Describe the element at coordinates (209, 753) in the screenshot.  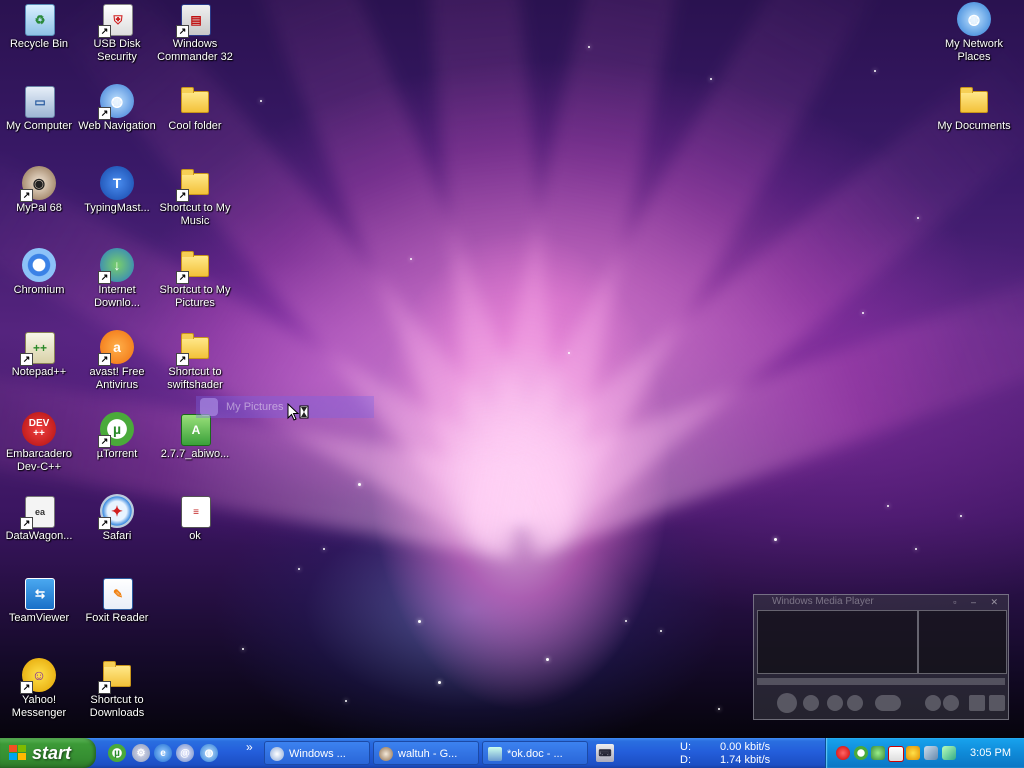
I see `globe-quicklaunch-icon: ◍` at that location.